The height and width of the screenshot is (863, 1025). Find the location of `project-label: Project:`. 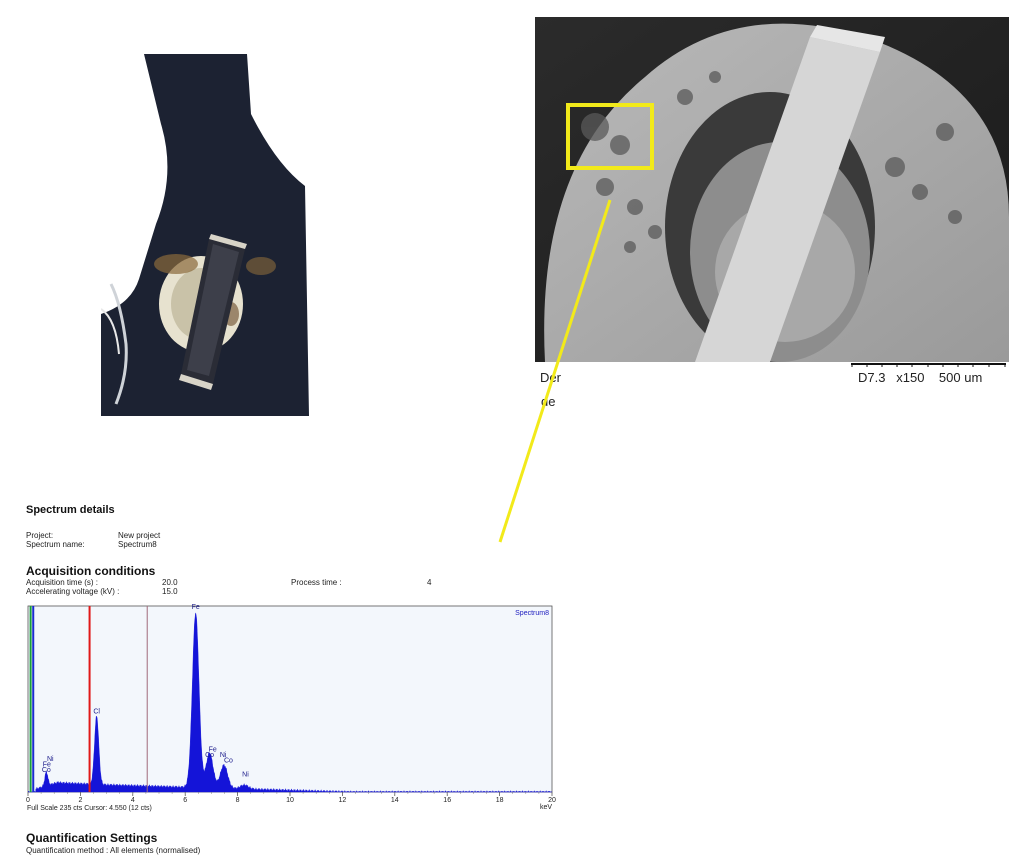

project-label: Project: is located at coordinates (40, 535).